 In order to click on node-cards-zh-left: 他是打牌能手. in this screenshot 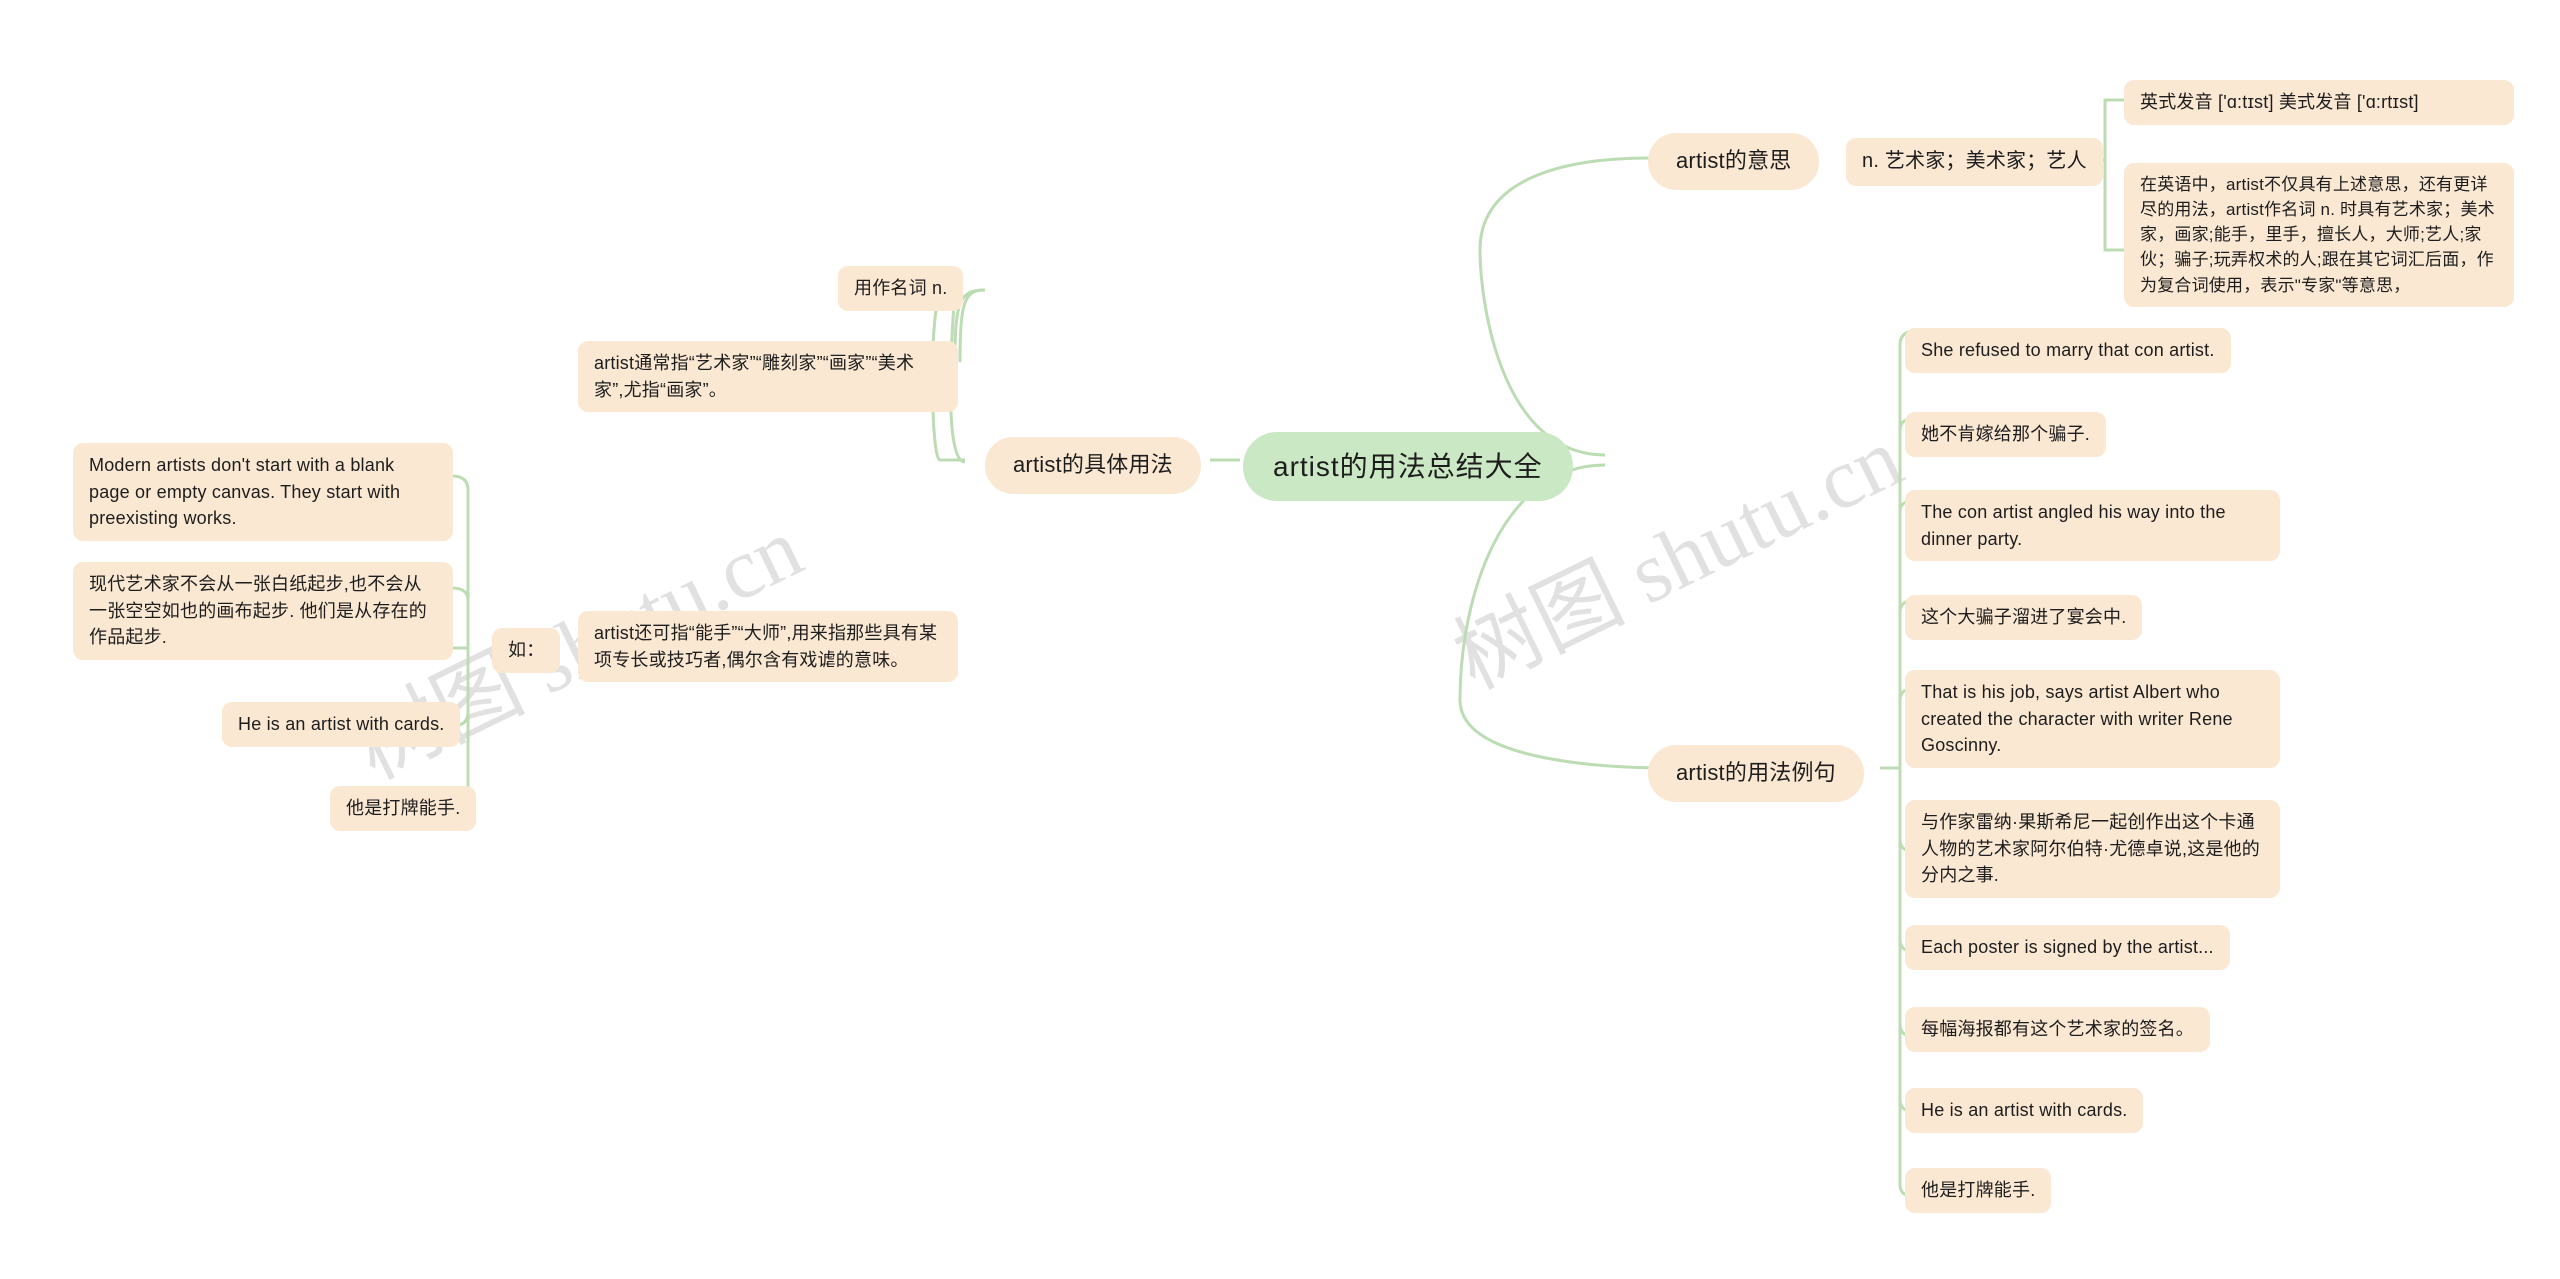, I will do `click(403, 808)`.